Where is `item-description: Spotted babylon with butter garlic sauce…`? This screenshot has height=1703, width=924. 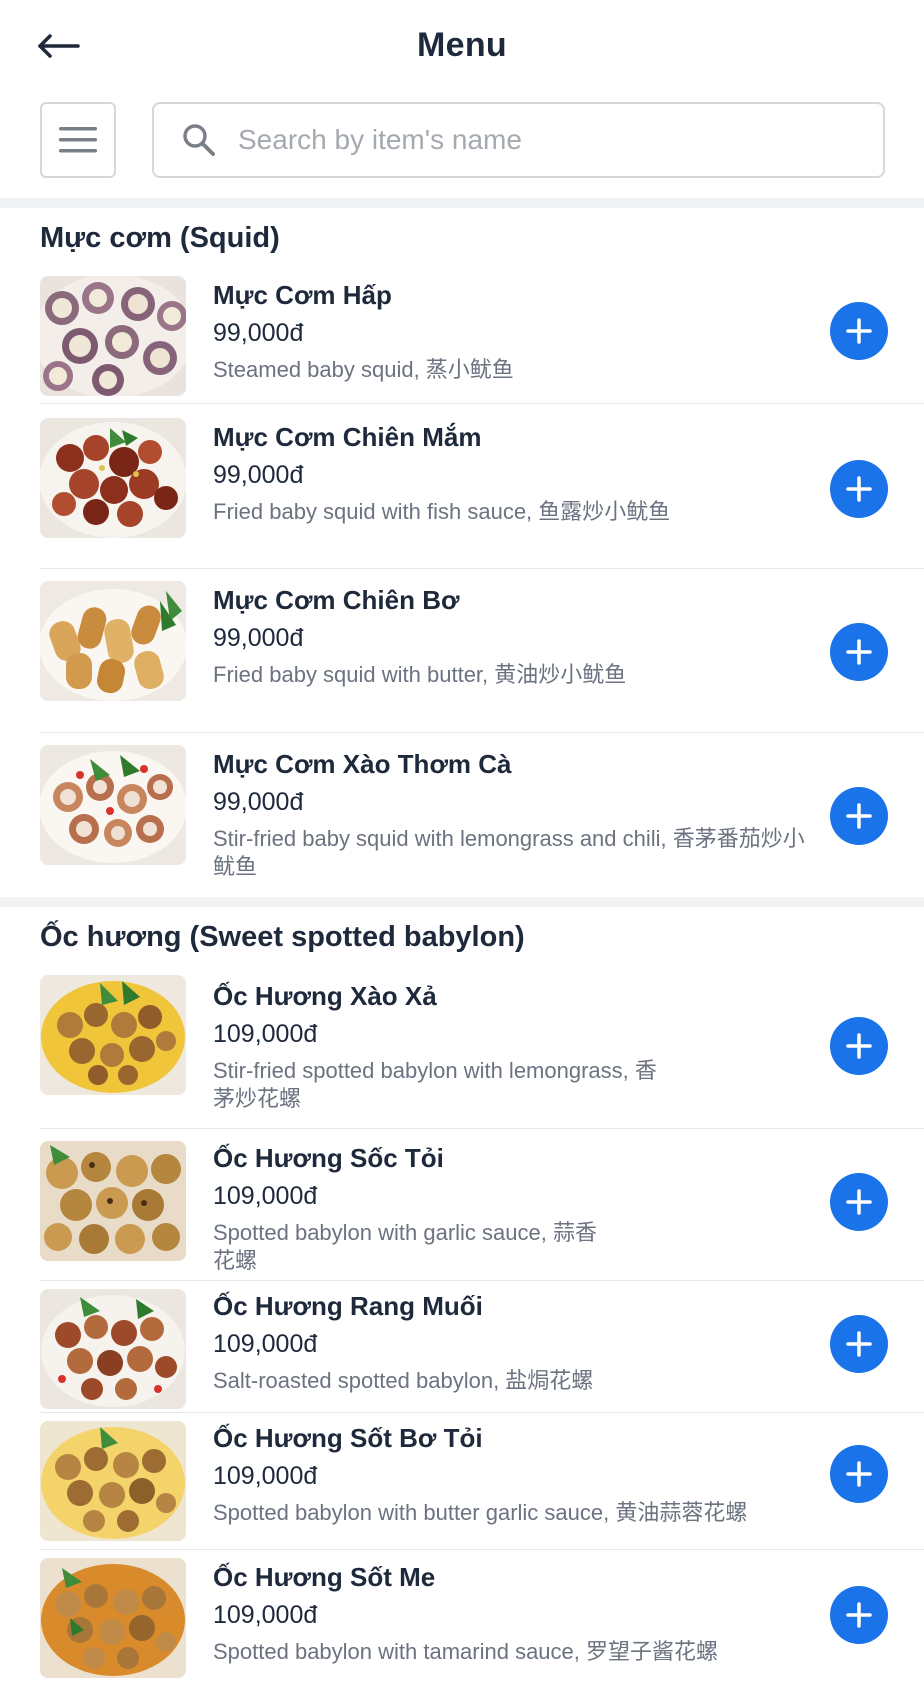
item-description: Spotted babylon with butter garlic sauce… is located at coordinates (480, 1512).